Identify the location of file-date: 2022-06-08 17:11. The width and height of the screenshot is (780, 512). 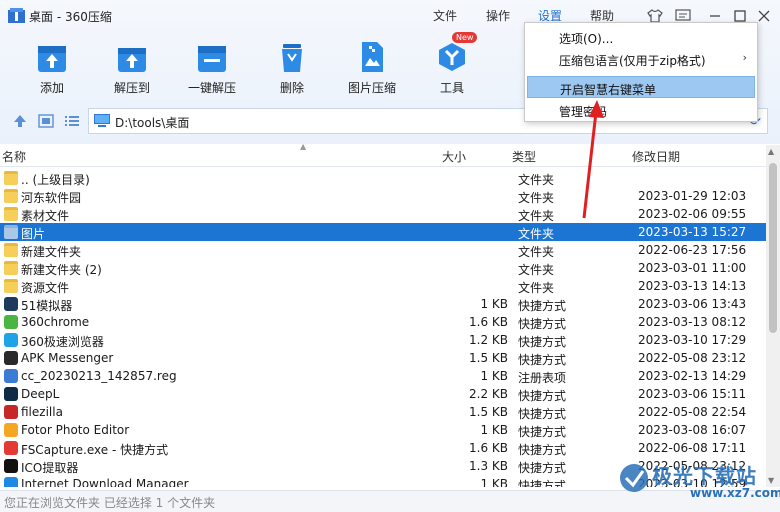
(692, 448).